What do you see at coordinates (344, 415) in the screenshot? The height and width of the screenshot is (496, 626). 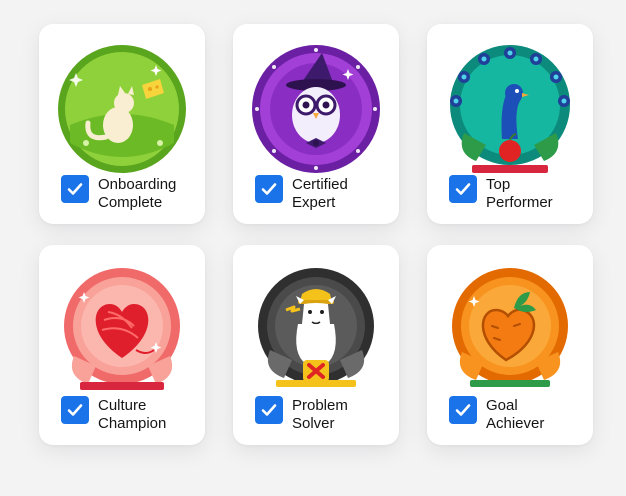 I see `badge-label: Problem Solver` at bounding box center [344, 415].